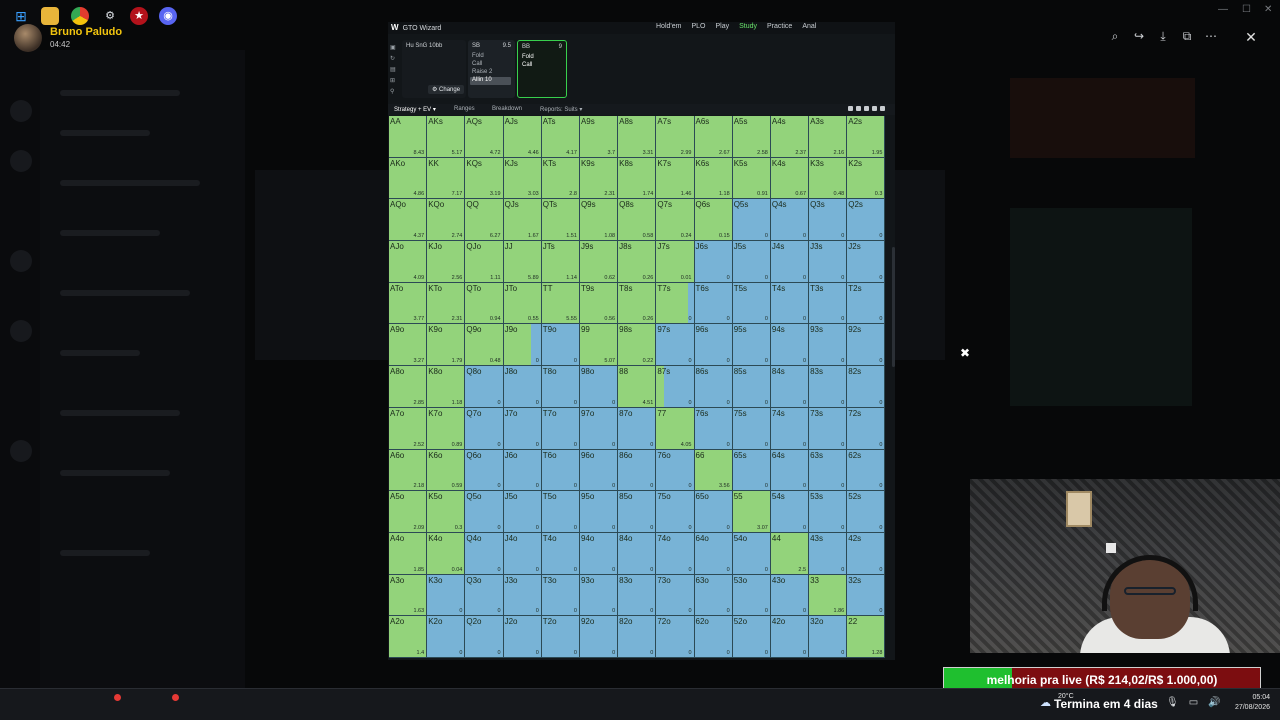 This screenshot has height=720, width=1280. Describe the element at coordinates (751, 470) in the screenshot. I see `hand-cell-65s: 65s 0` at that location.